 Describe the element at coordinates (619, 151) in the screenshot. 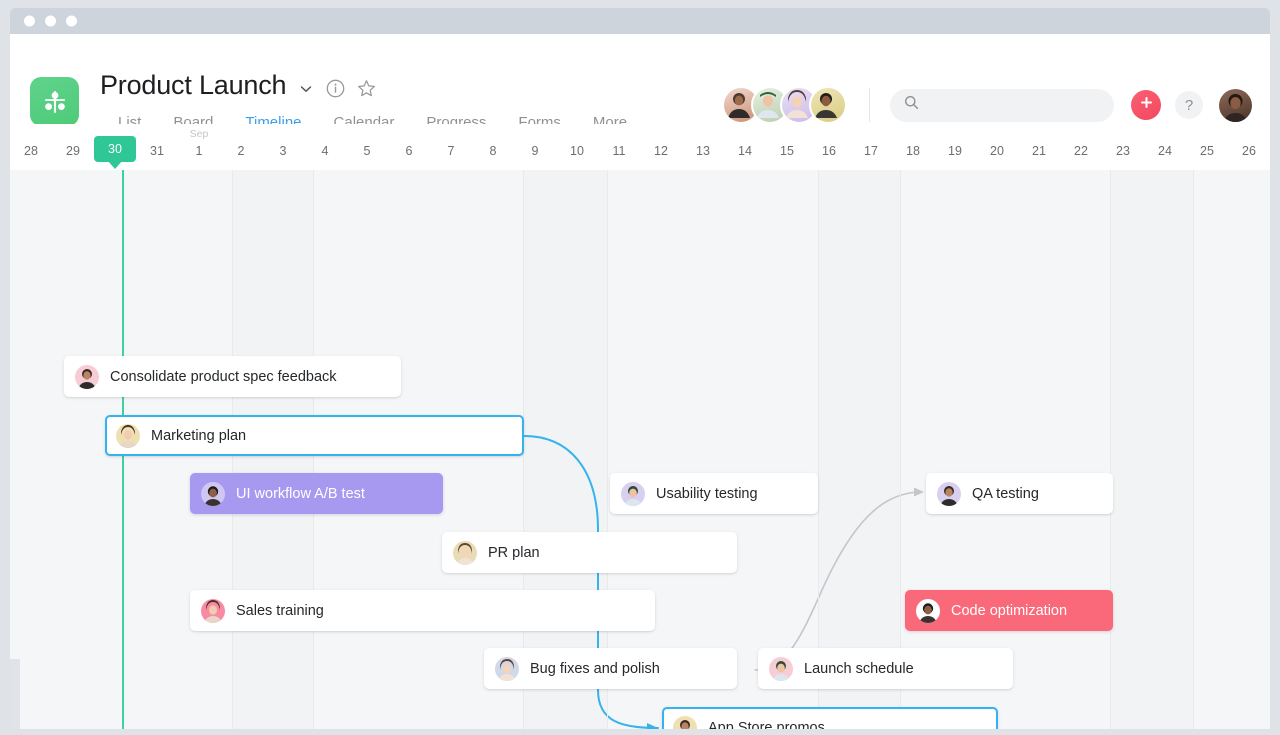

I see `ruler-day-tick: 11` at that location.